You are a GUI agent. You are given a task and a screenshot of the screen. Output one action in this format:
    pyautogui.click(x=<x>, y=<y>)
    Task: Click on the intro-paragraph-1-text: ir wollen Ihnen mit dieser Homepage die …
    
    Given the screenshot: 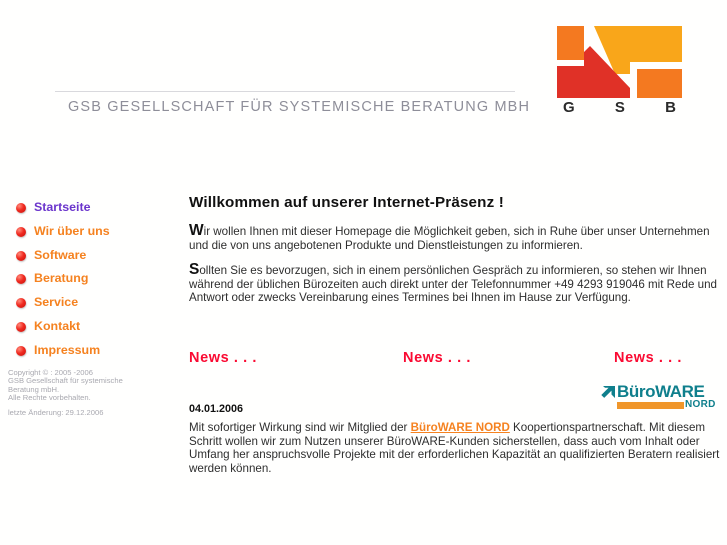 What is the action you would take?
    pyautogui.click(x=449, y=238)
    